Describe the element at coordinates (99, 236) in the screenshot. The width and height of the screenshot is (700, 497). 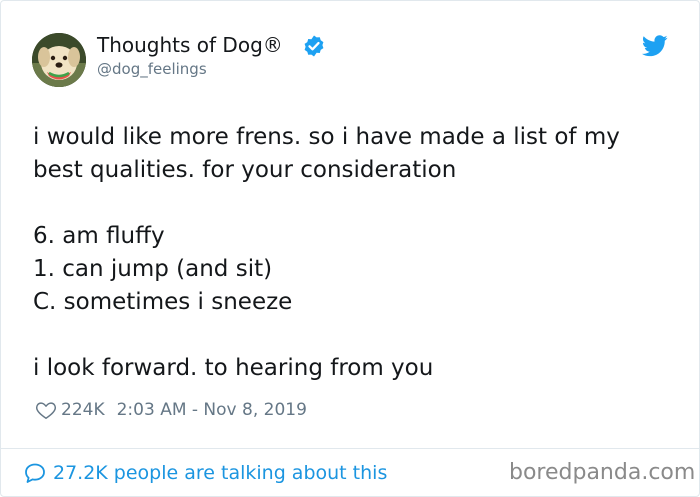
I see `tweet-line: 6. am fluffy` at that location.